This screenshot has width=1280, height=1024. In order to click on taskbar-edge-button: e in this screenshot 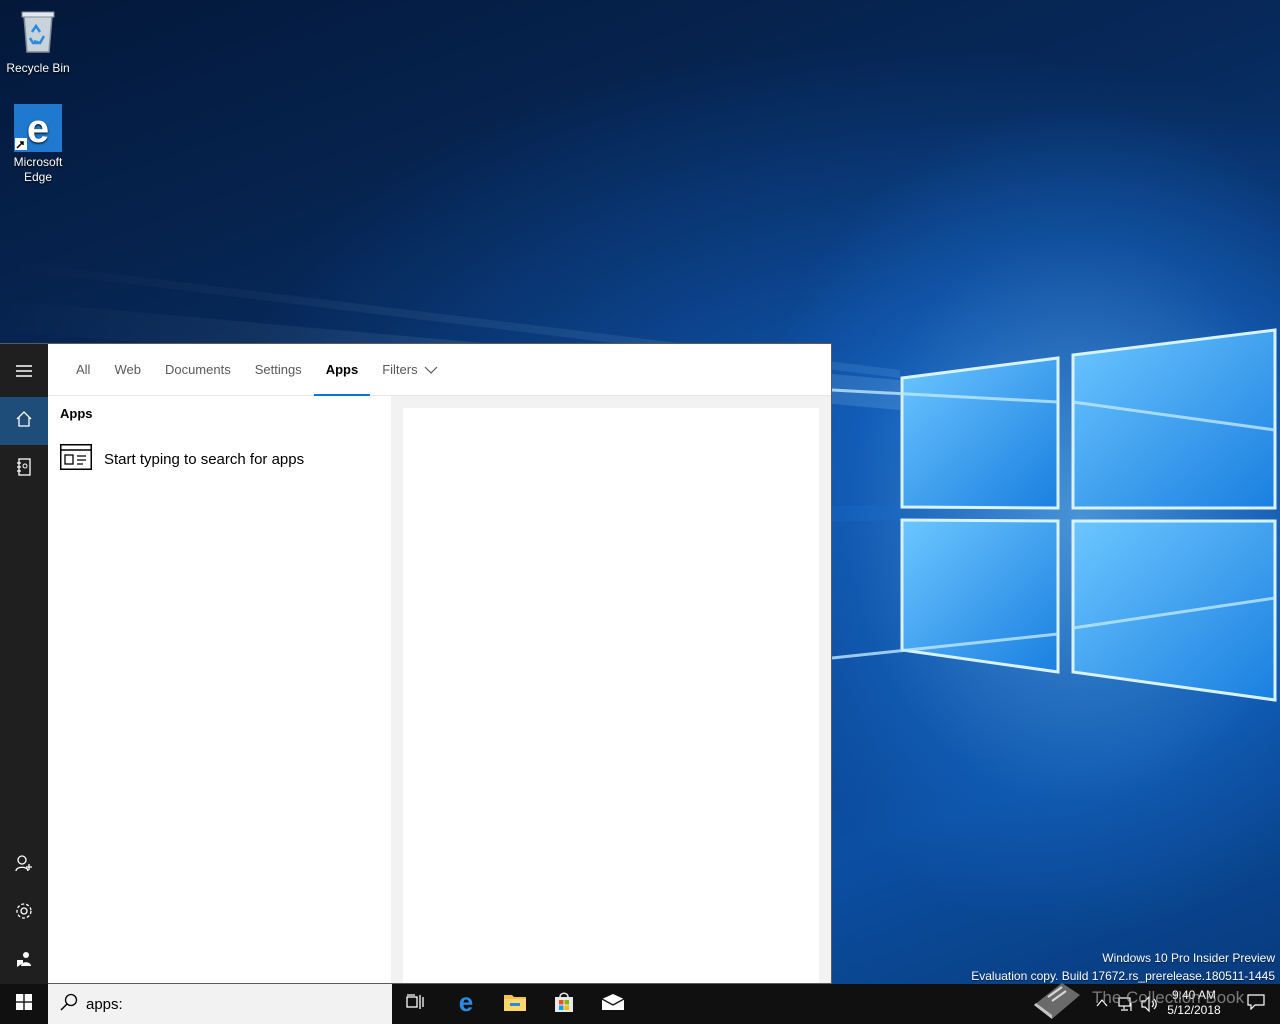, I will do `click(466, 1004)`.